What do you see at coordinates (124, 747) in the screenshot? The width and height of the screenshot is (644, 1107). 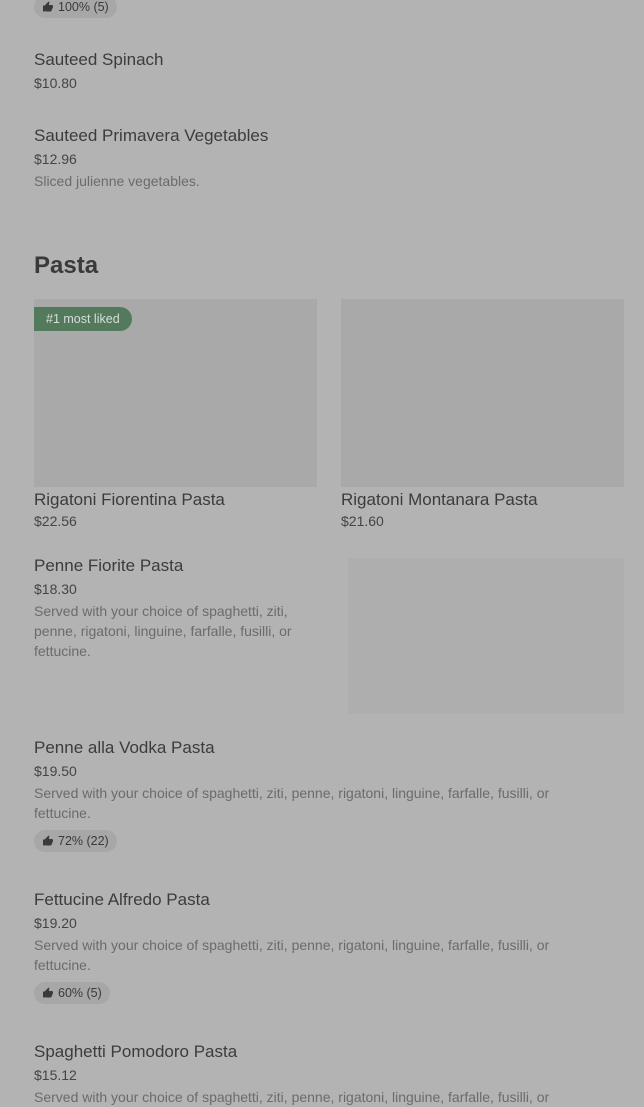 I see `item-name: Penne alla Vodka Pasta` at bounding box center [124, 747].